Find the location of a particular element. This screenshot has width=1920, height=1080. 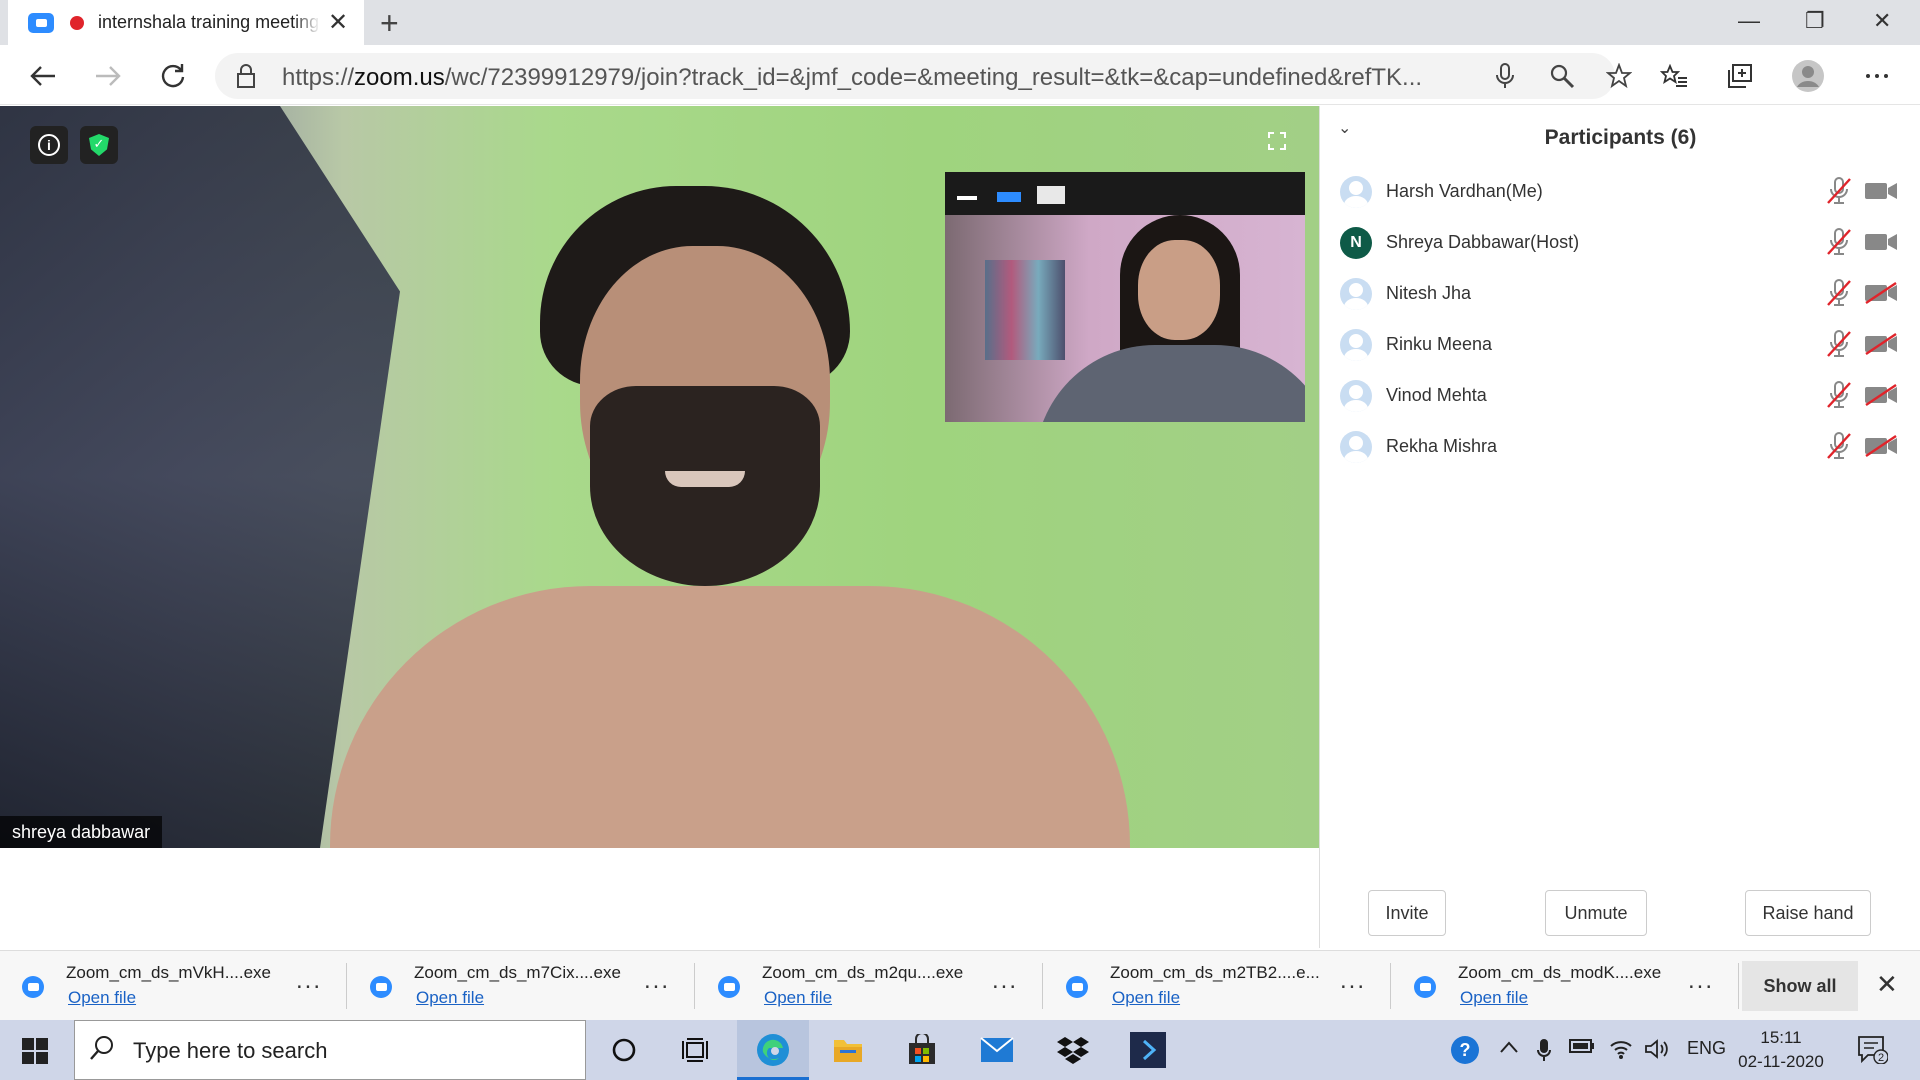

window-close-icon: ✕ is located at coordinates (1882, 21).